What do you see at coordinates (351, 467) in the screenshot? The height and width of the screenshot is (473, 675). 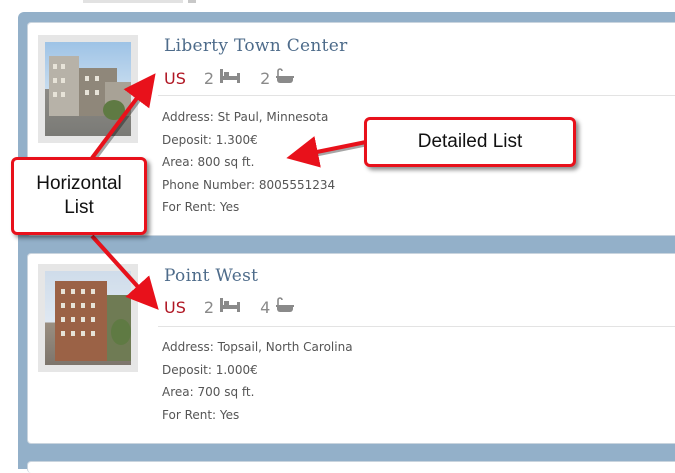 I see `listing-card-partial` at bounding box center [351, 467].